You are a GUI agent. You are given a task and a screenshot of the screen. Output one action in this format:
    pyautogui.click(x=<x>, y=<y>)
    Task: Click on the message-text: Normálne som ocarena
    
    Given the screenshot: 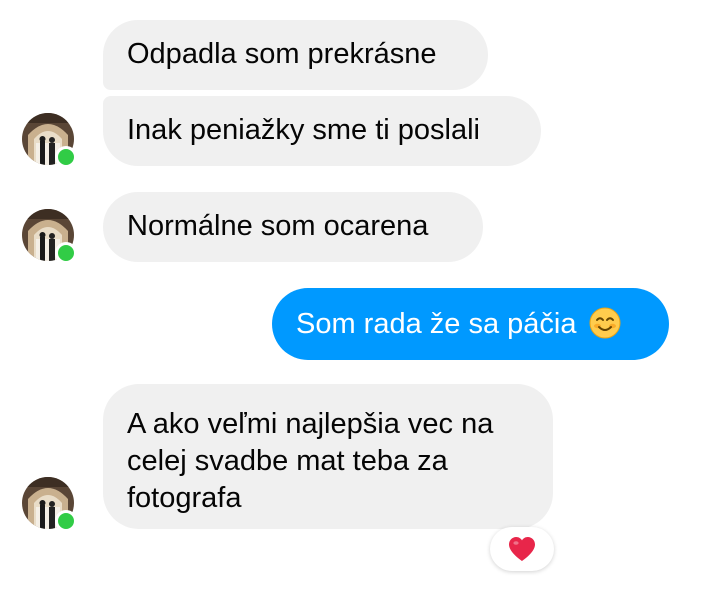 What is the action you would take?
    pyautogui.click(x=278, y=226)
    